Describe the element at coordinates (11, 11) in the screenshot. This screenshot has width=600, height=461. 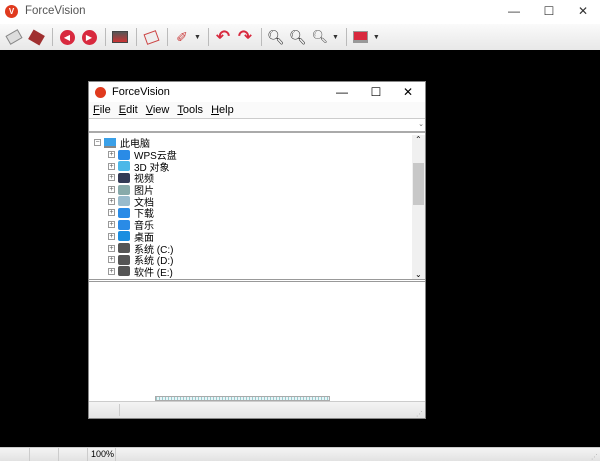
I see `app-logo-icon: V` at that location.